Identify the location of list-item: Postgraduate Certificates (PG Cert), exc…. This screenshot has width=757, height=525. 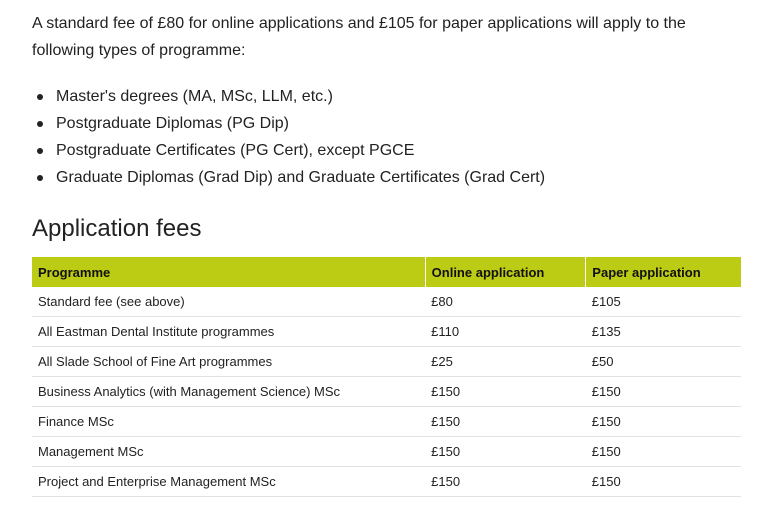
(389, 150).